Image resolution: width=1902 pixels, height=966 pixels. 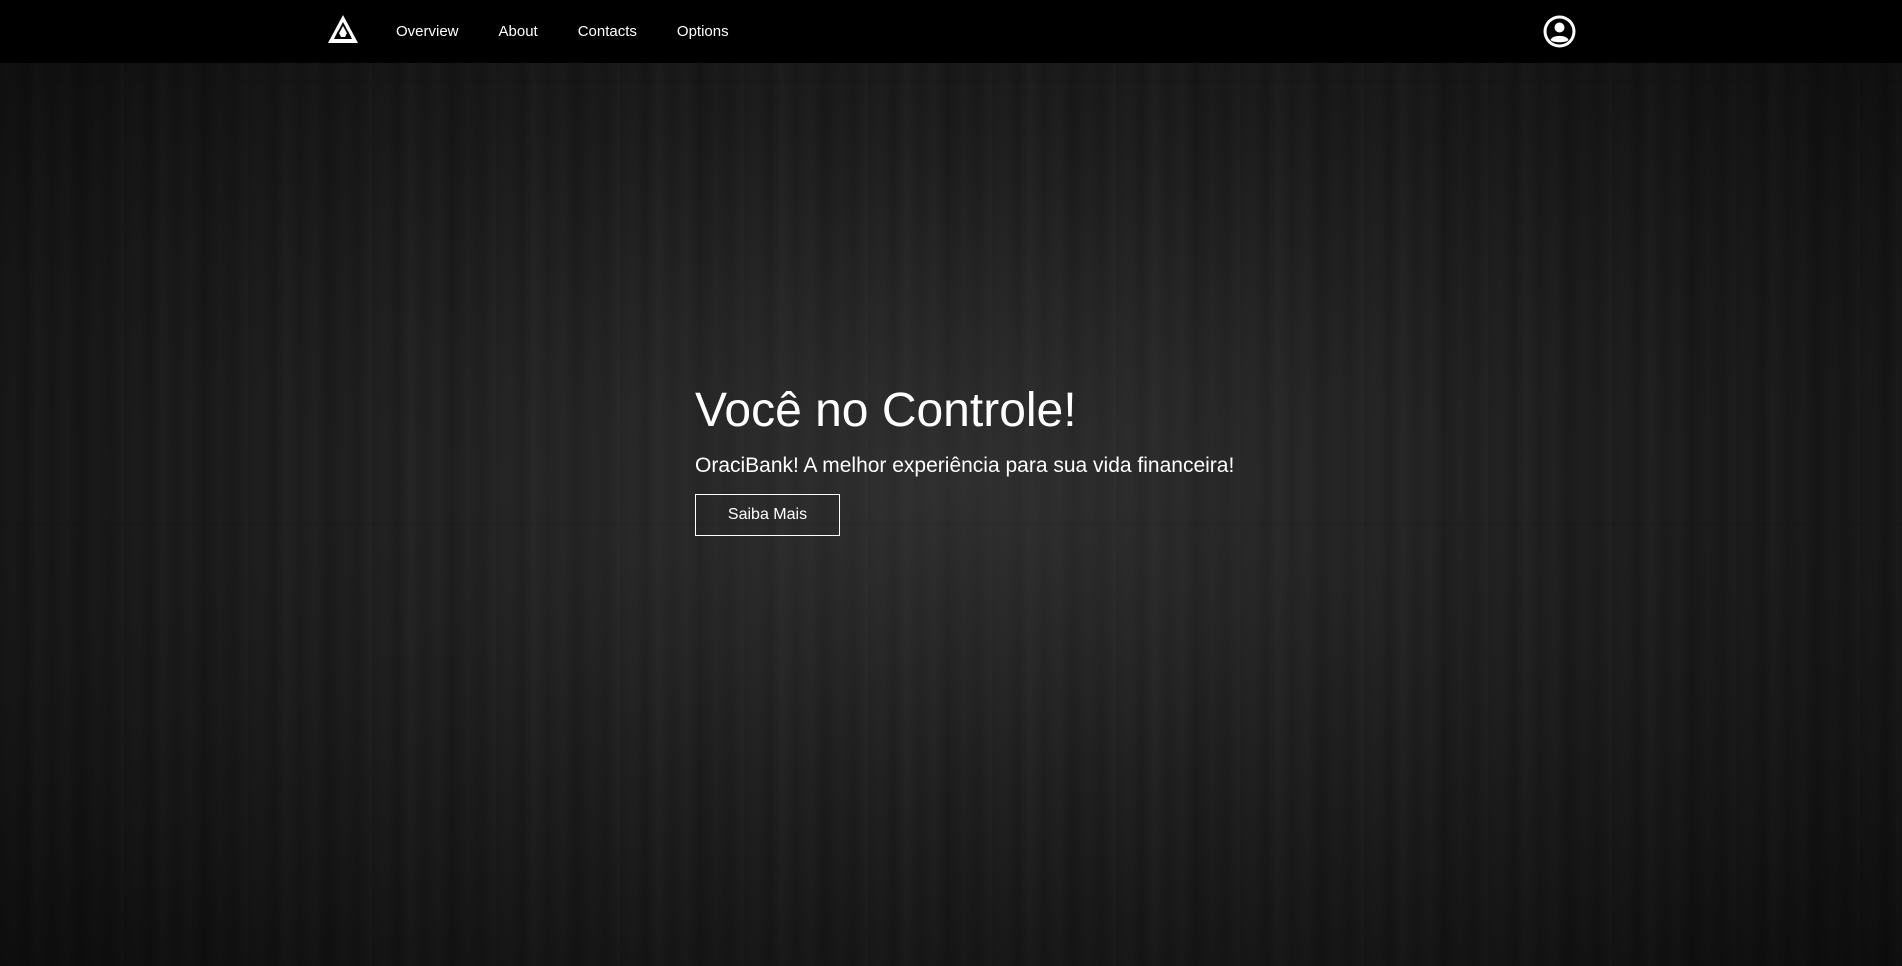 I want to click on triangle-logo-icon, so click(x=343, y=29).